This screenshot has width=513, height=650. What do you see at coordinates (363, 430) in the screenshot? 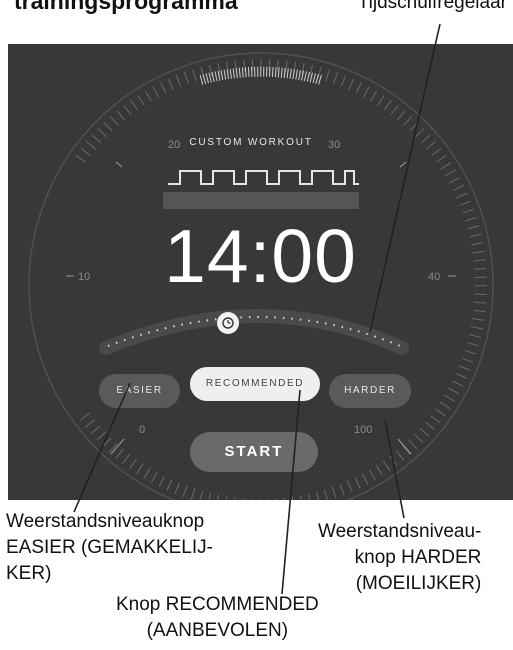
I see `dial-label-100: 100` at bounding box center [363, 430].